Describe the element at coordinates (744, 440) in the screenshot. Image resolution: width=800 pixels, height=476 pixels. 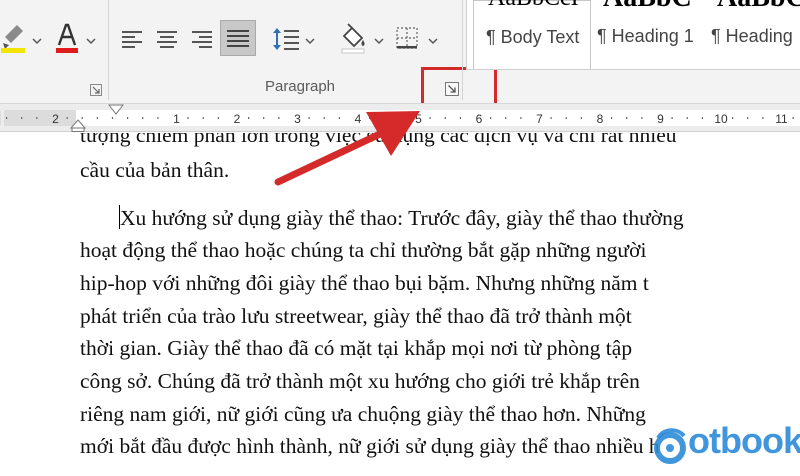
I see `watermark-text: otbook` at that location.